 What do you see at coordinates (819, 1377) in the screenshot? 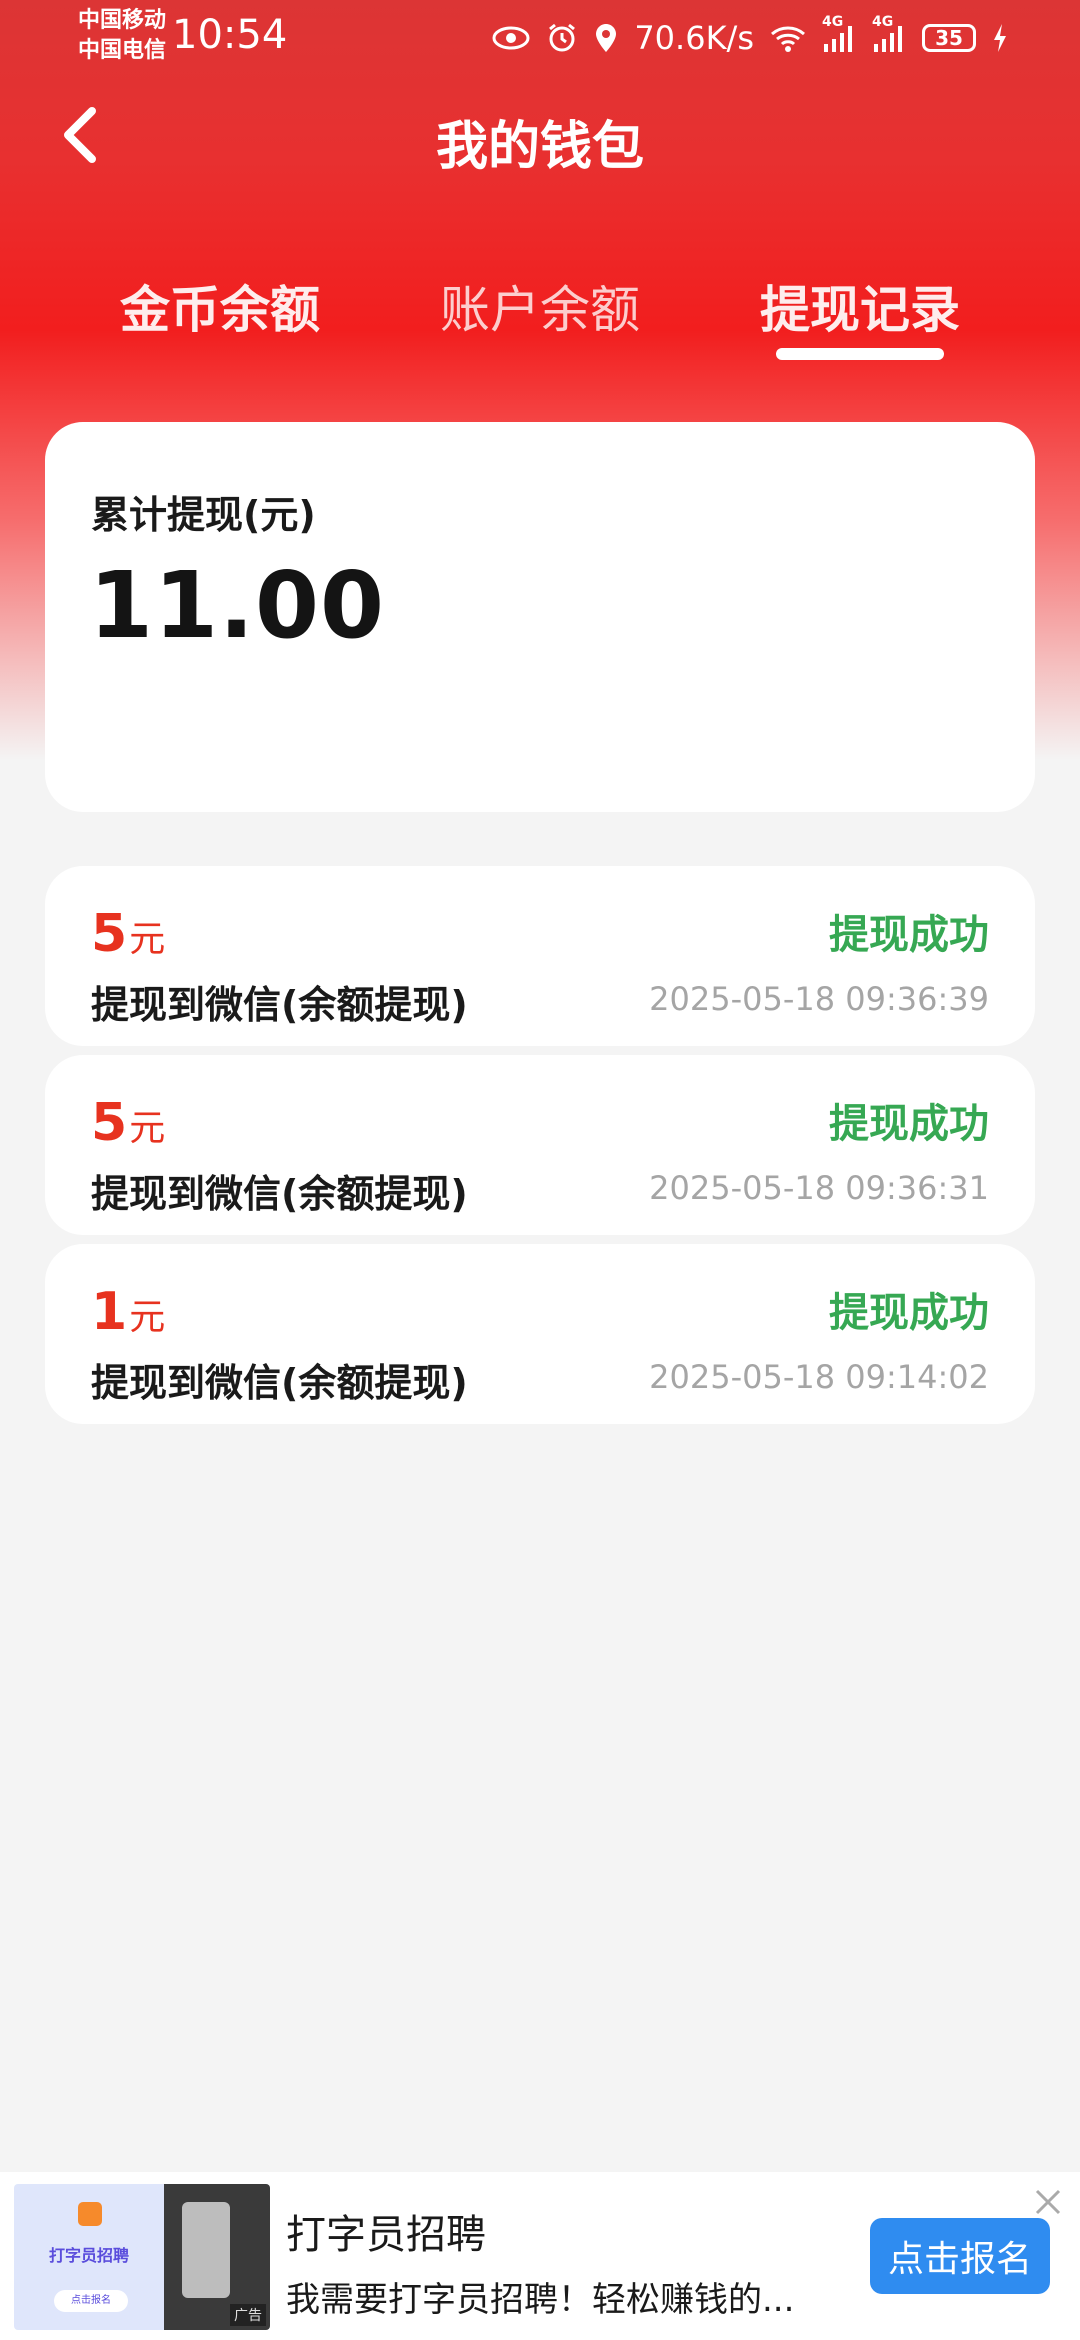
I see `record-time: 2025-05-18 09:14:02` at bounding box center [819, 1377].